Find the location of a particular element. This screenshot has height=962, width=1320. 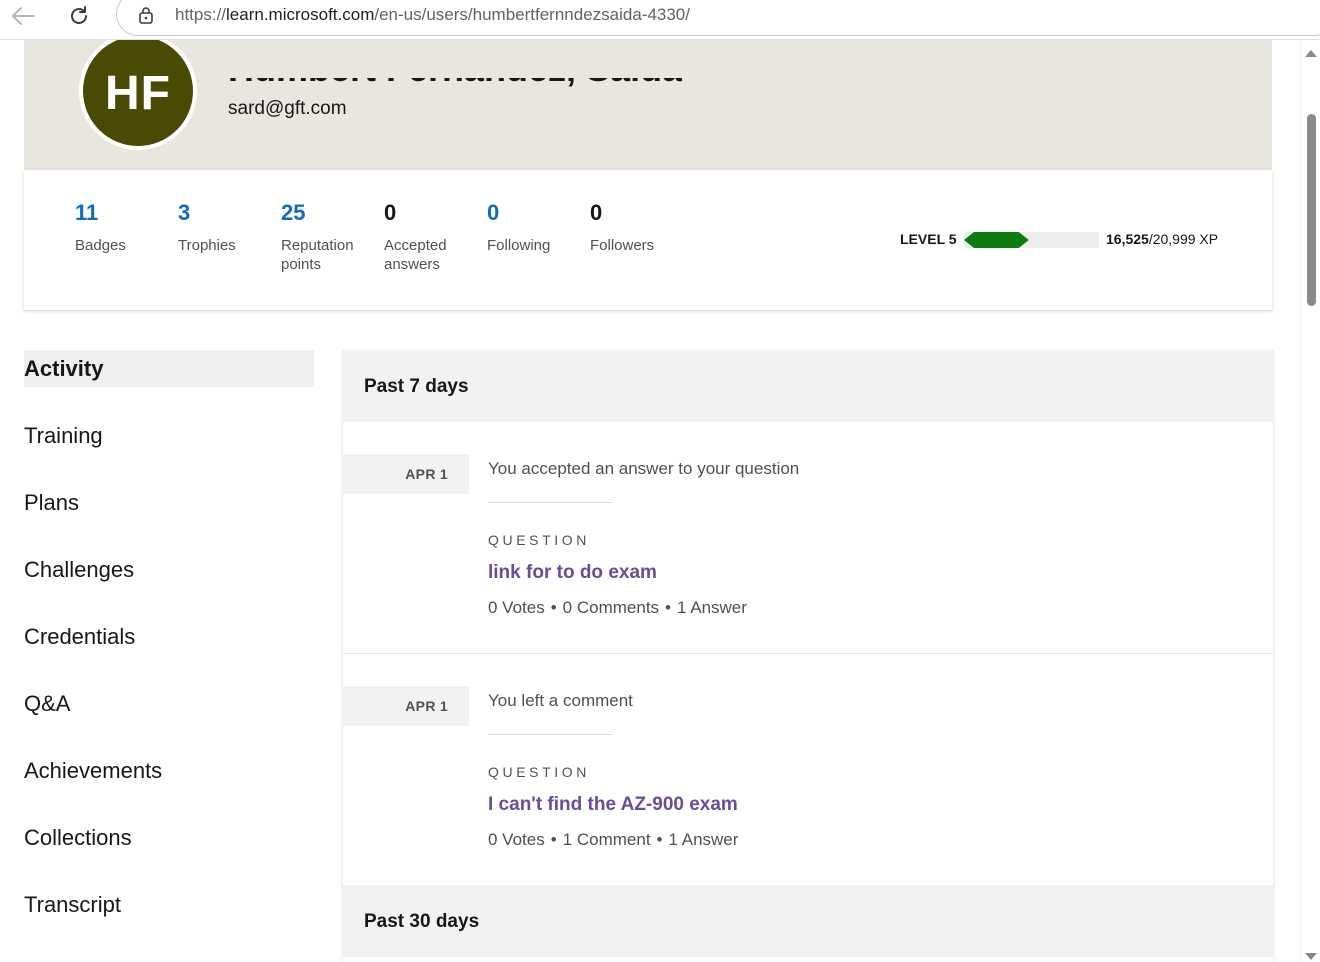

nav-item-credentials: Credentials is located at coordinates (169, 636).